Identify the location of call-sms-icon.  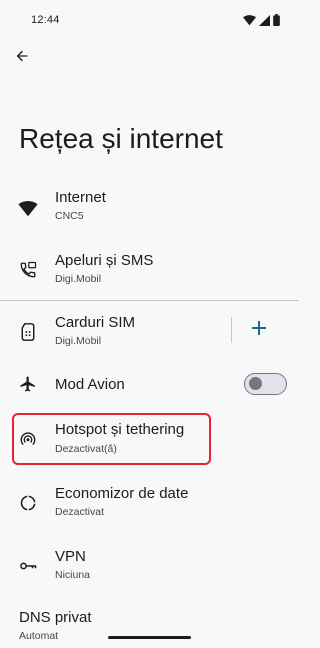
(28, 270).